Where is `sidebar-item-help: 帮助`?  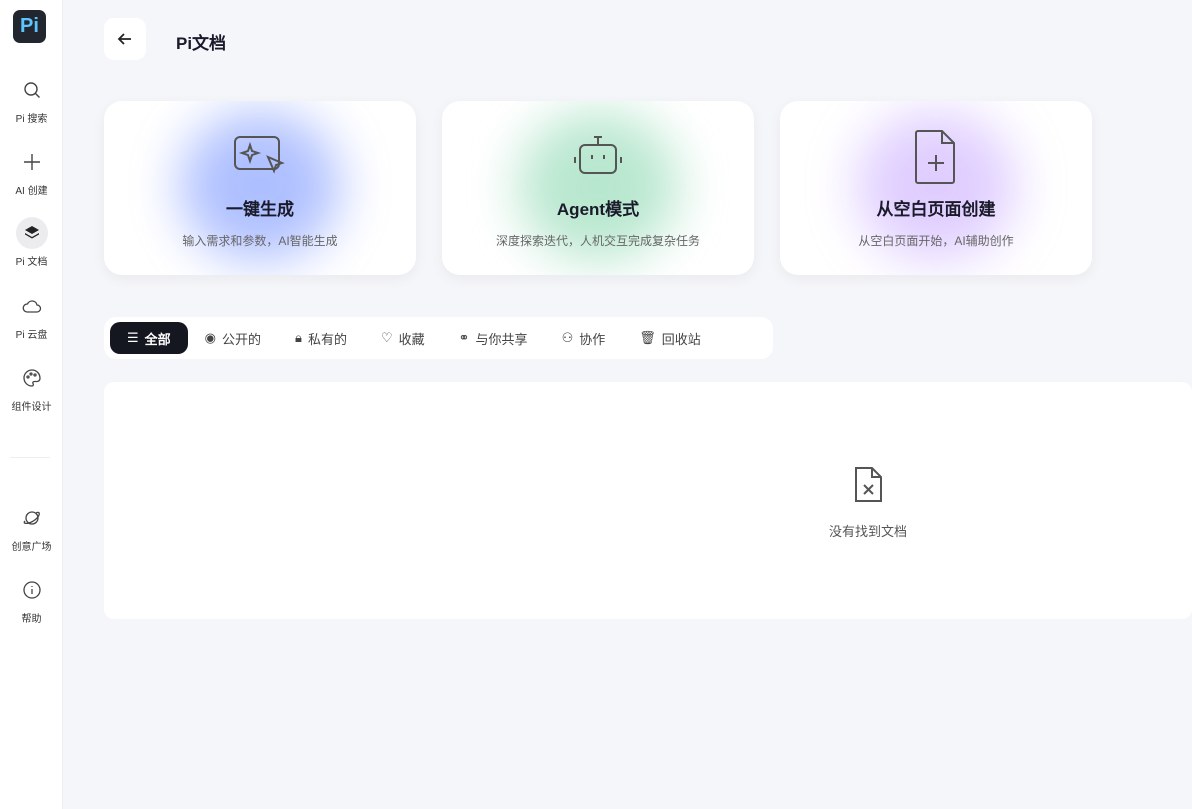 sidebar-item-help: 帮助 is located at coordinates (31, 599).